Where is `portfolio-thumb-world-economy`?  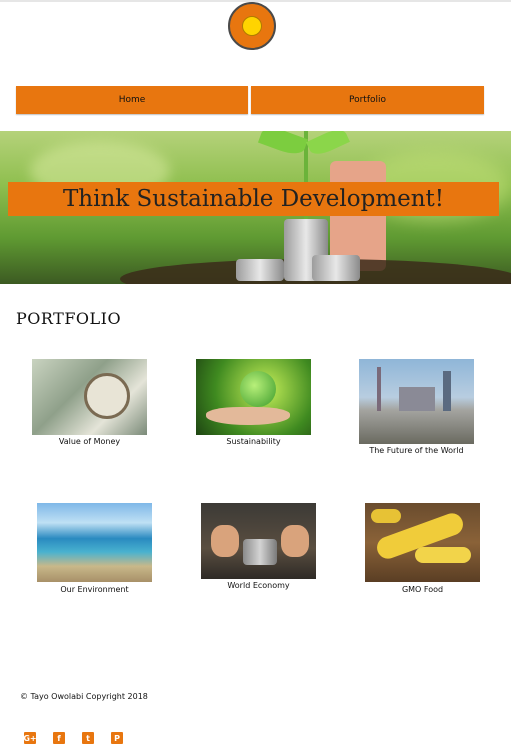
portfolio-thumb-world-economy is located at coordinates (258, 541).